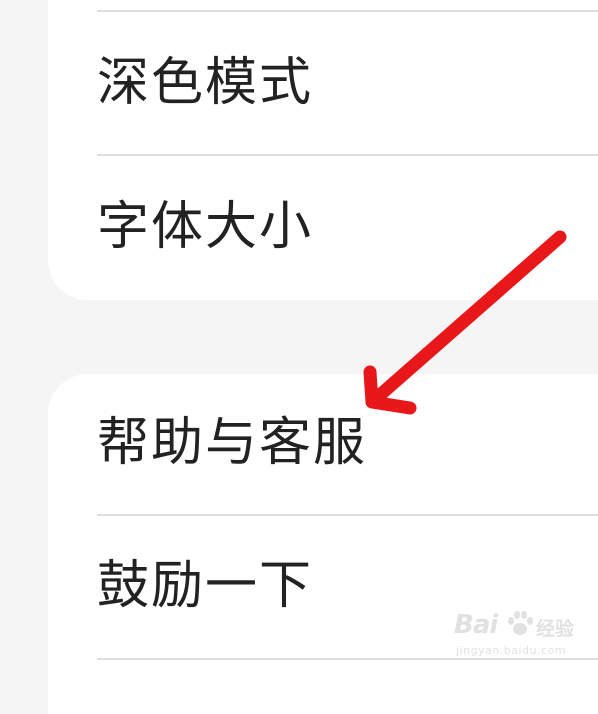 Image resolution: width=598 pixels, height=714 pixels. What do you see at coordinates (555, 629) in the screenshot?
I see `watermark-brand: 经验` at bounding box center [555, 629].